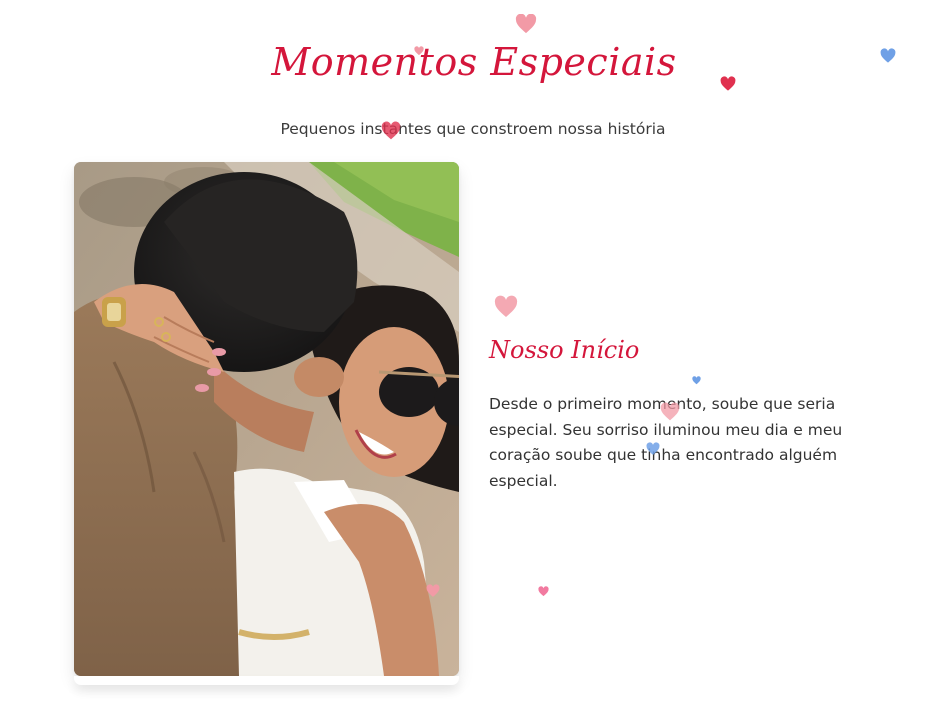  I want to click on section-title: Momentos Especiais, so click(474, 62).